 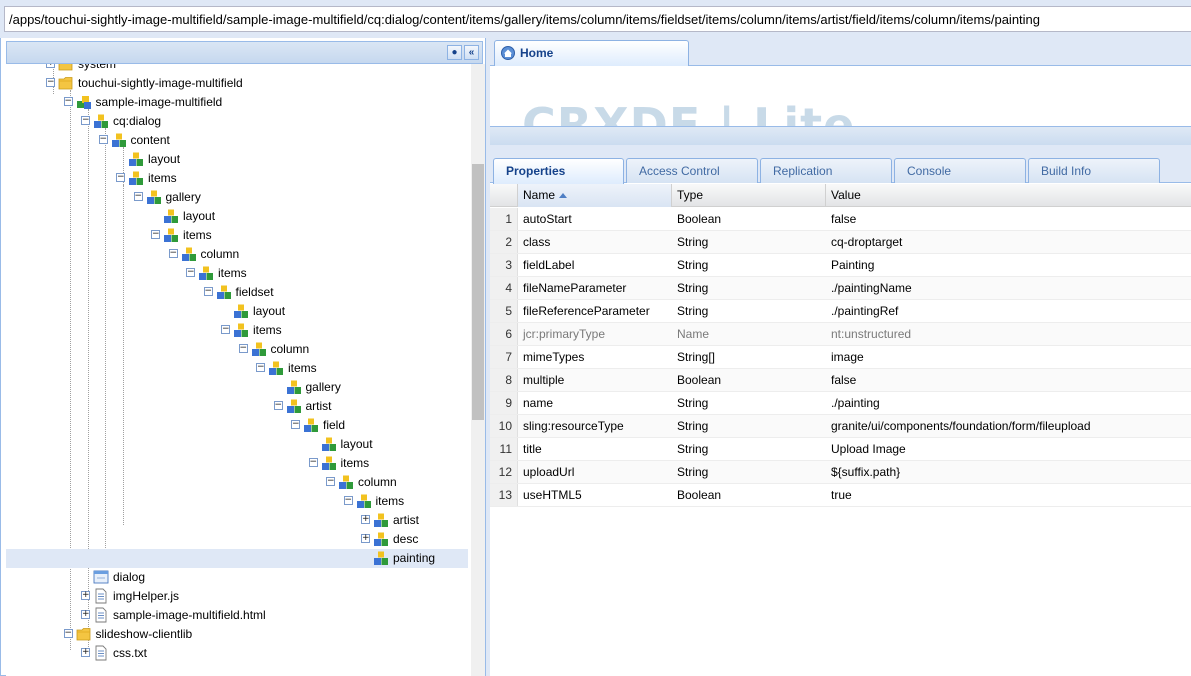 I want to click on tree-node: − field, so click(x=378, y=425).